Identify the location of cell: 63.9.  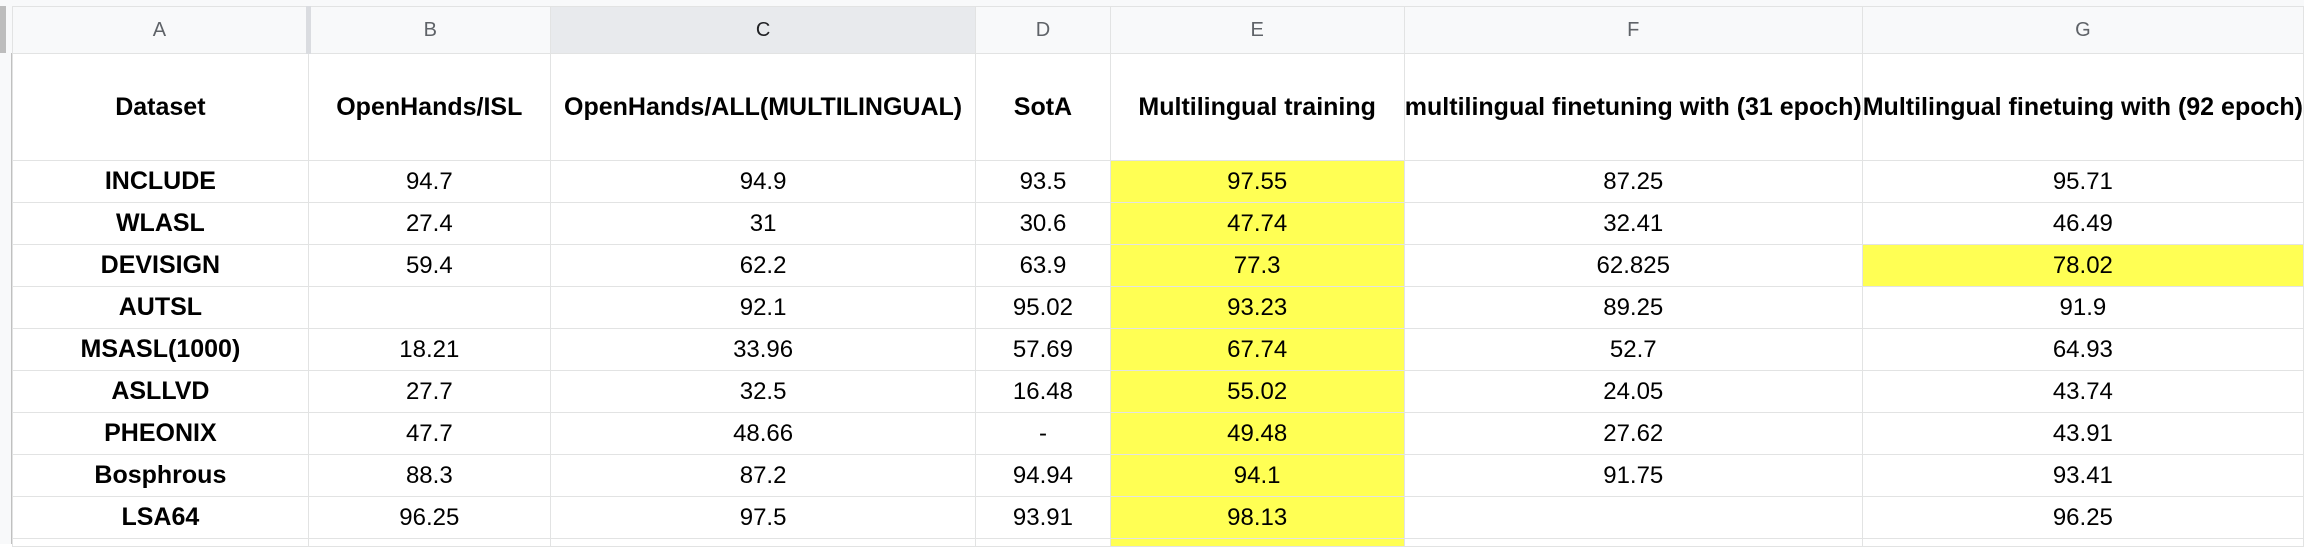
(1043, 265).